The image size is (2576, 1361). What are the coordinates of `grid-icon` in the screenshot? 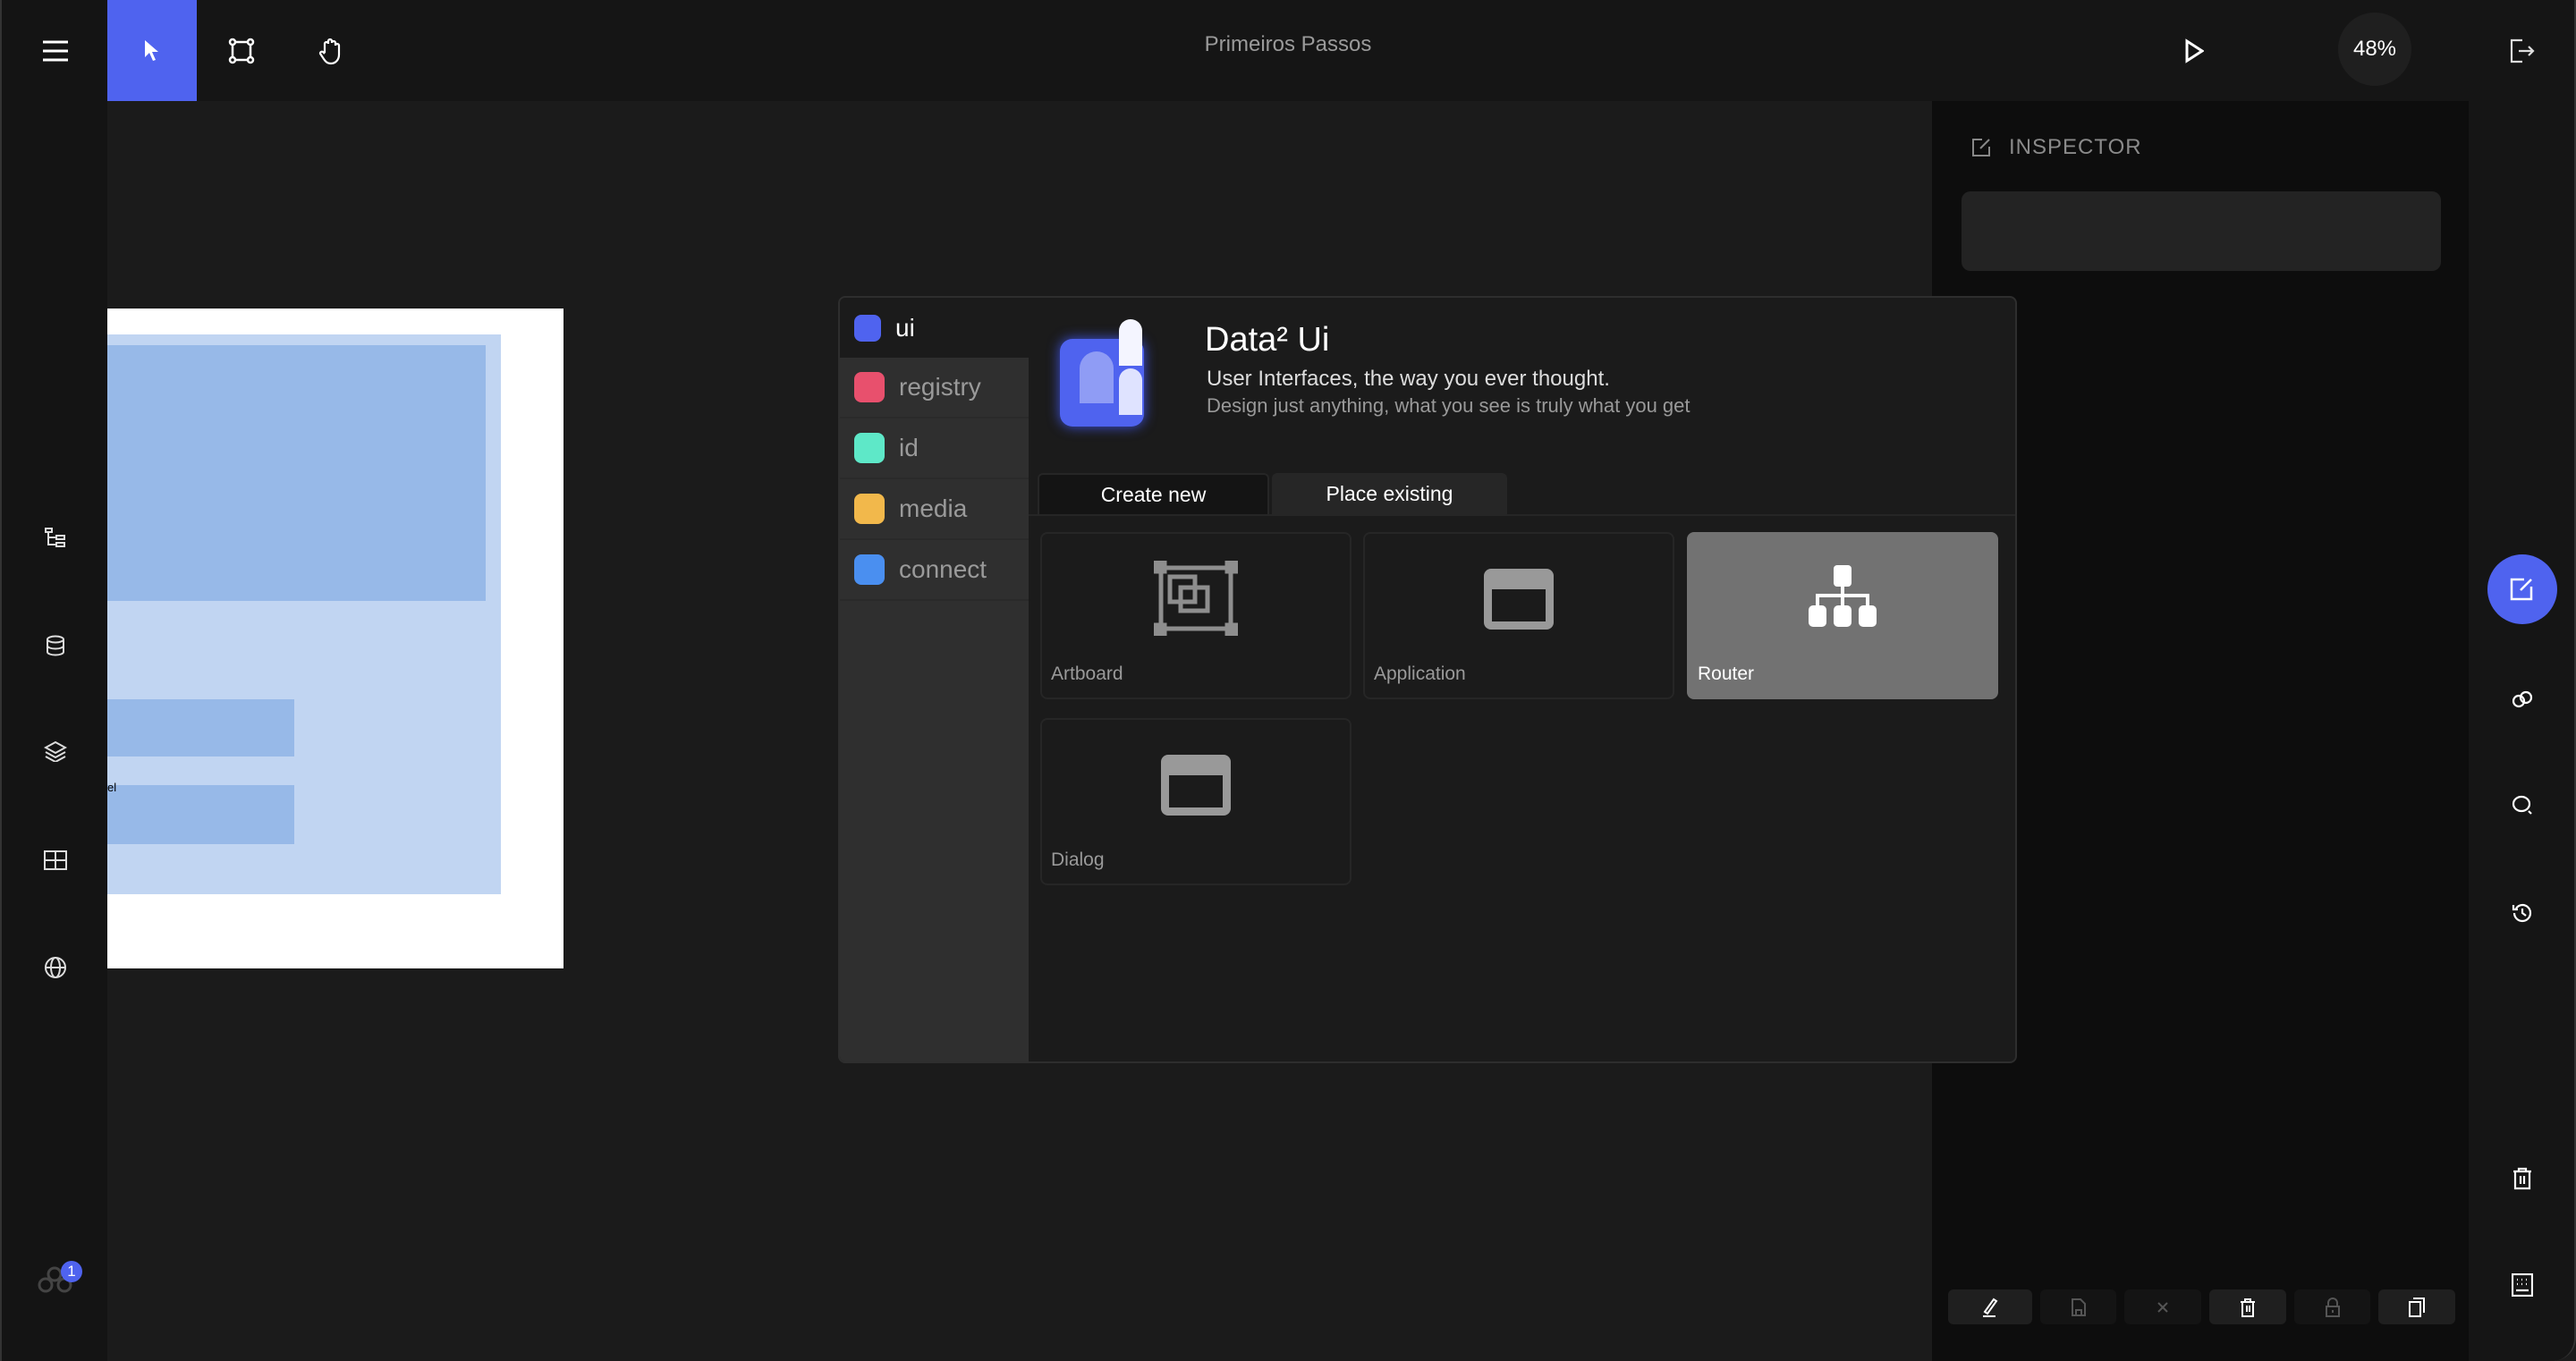 It's located at (55, 860).